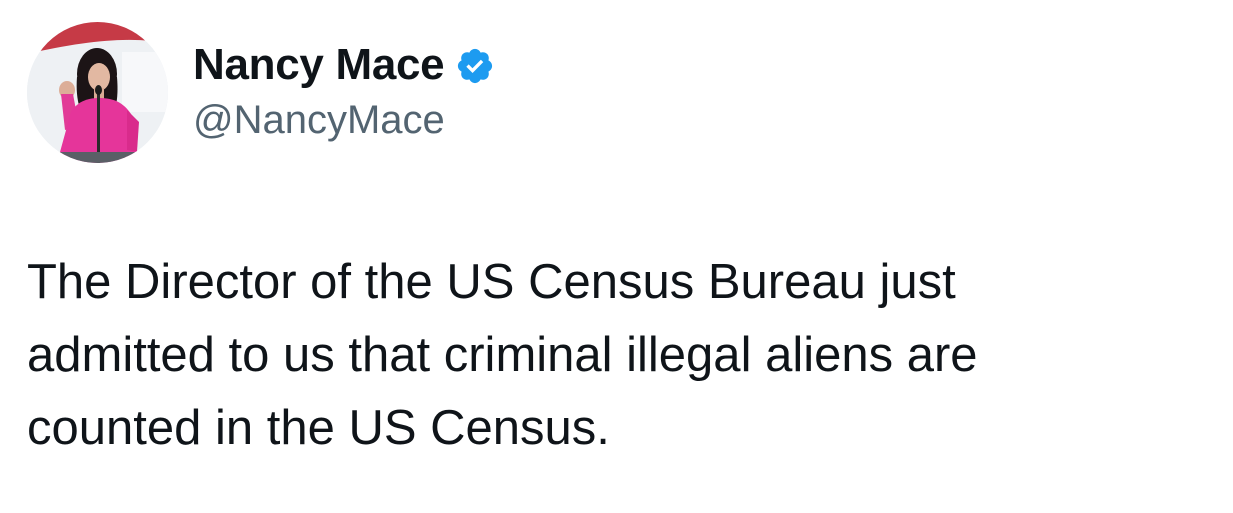 The image size is (1233, 513). Describe the element at coordinates (475, 66) in the screenshot. I see `verified-badge-icon` at that location.